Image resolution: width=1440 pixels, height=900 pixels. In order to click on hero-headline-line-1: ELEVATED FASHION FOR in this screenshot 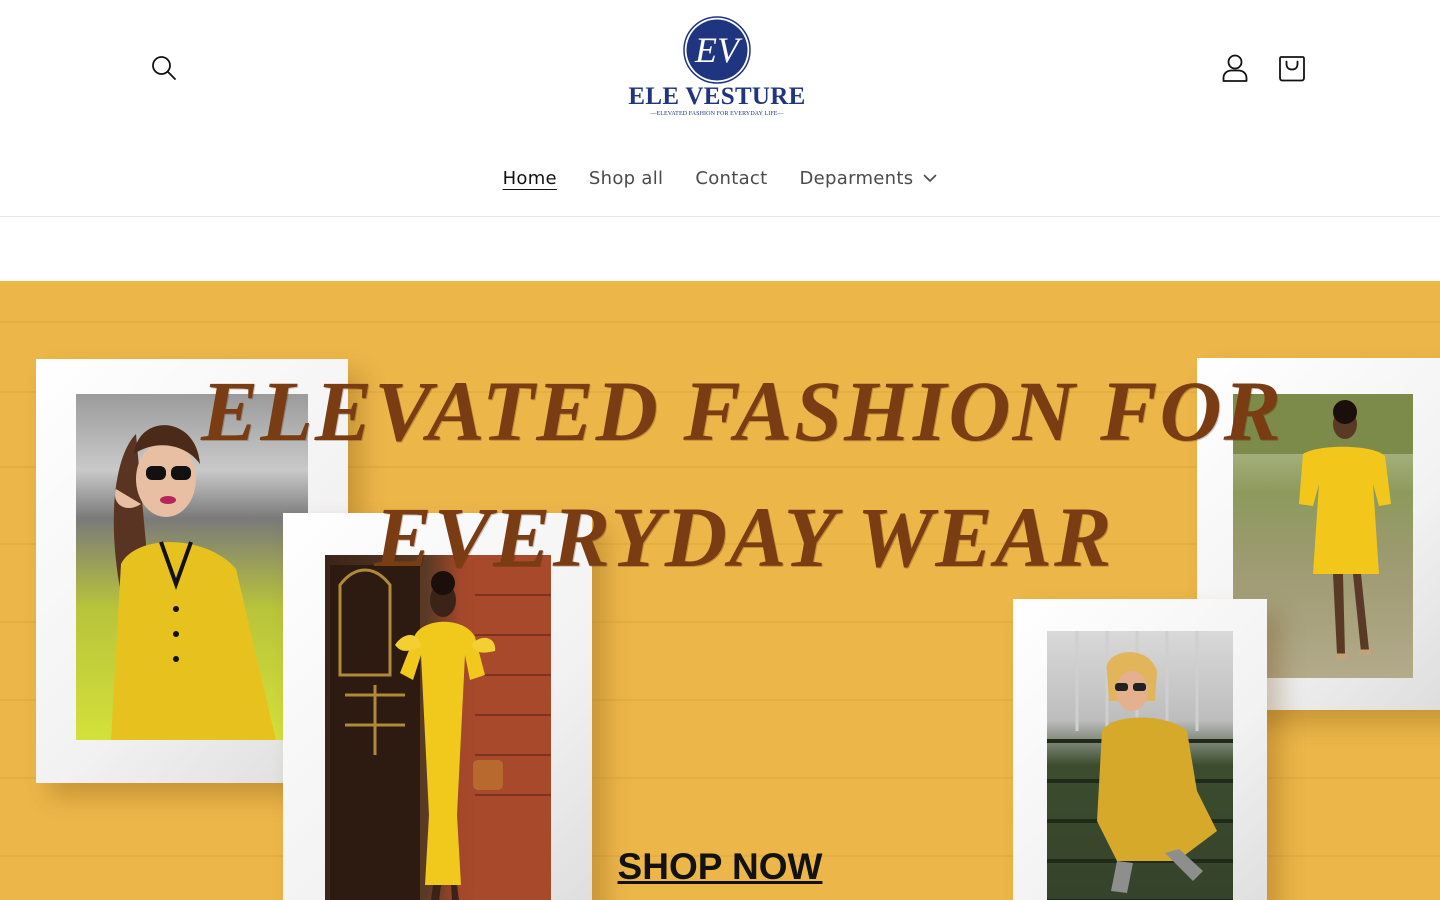, I will do `click(742, 411)`.